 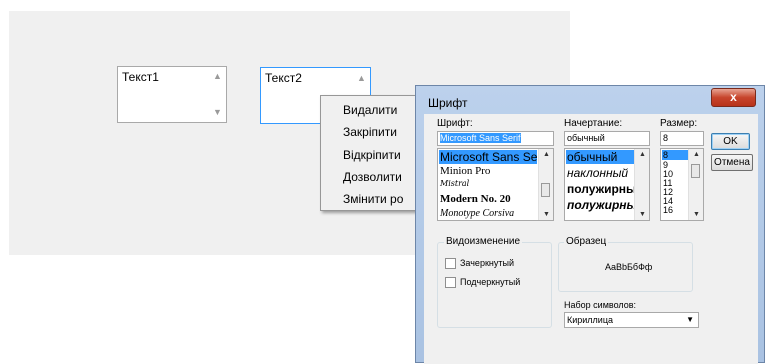 I want to click on text-box-2-value: Текст2, so click(x=283, y=78).